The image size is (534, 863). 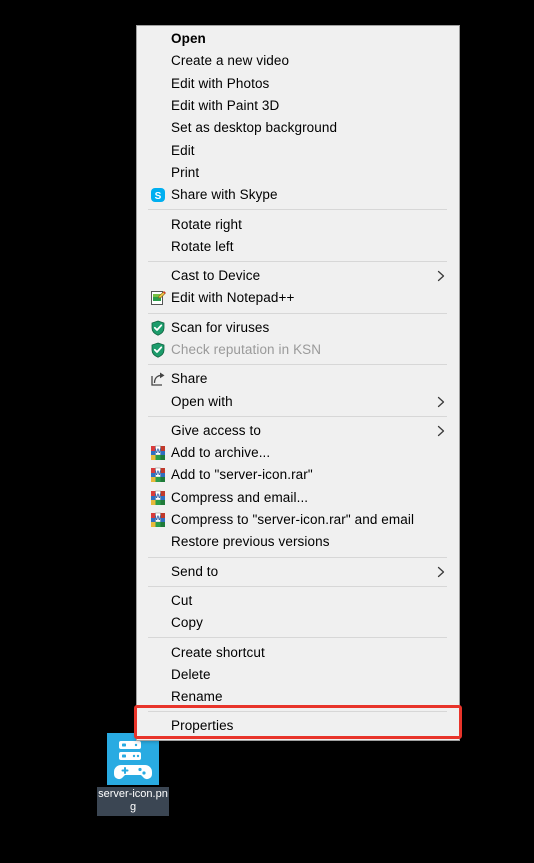 I want to click on menu-item-share: Share, so click(x=298, y=379).